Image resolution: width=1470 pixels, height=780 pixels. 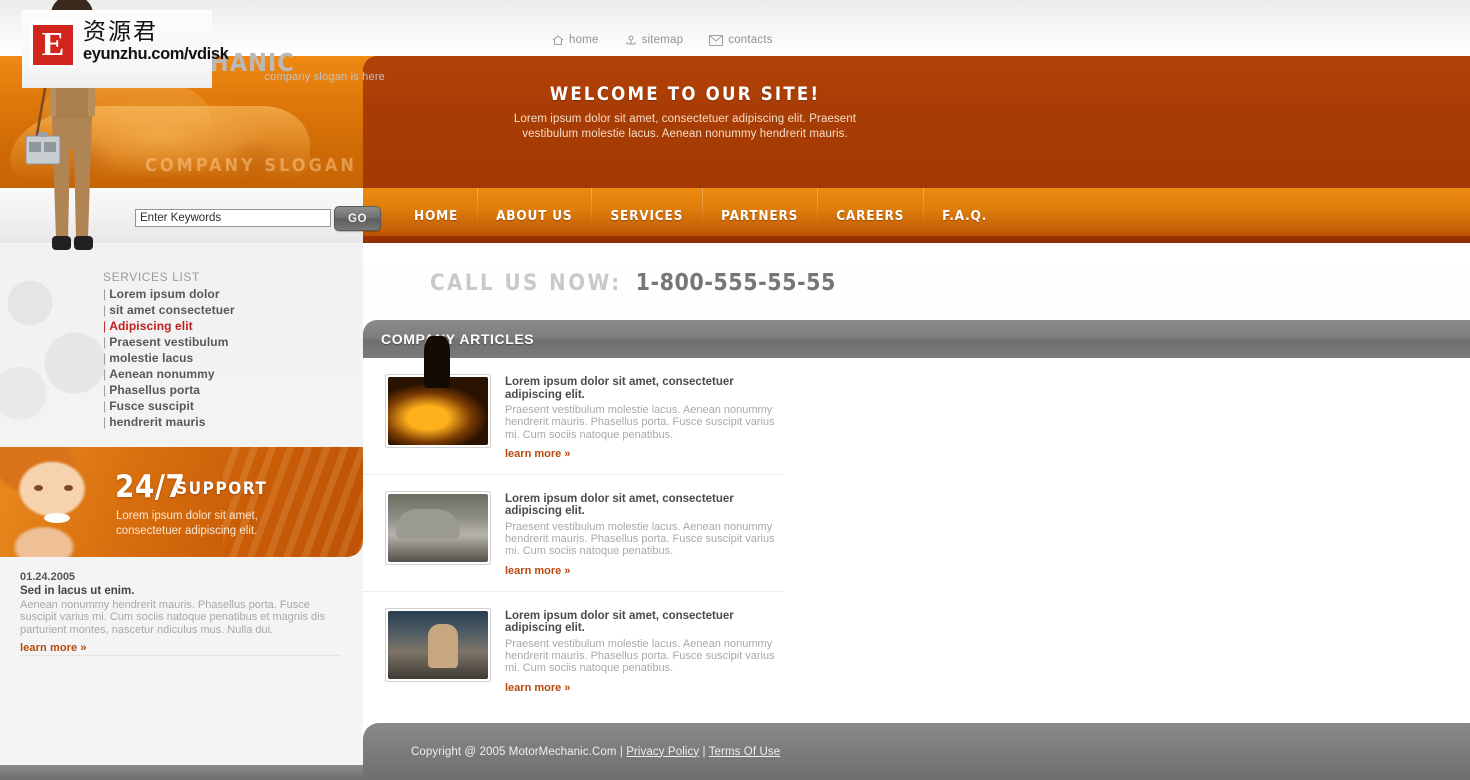 What do you see at coordinates (458, 339) in the screenshot?
I see `company-articles-title: COMPANY ARTICLES` at bounding box center [458, 339].